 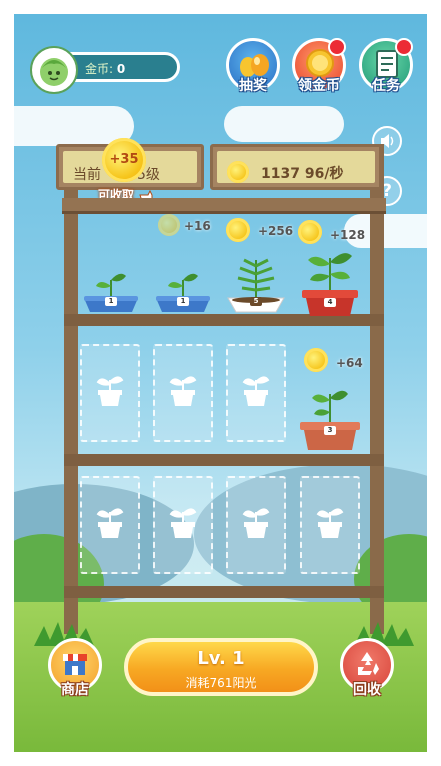 What do you see at coordinates (221, 658) in the screenshot?
I see `upgrade-level: Lv. 1` at bounding box center [221, 658].